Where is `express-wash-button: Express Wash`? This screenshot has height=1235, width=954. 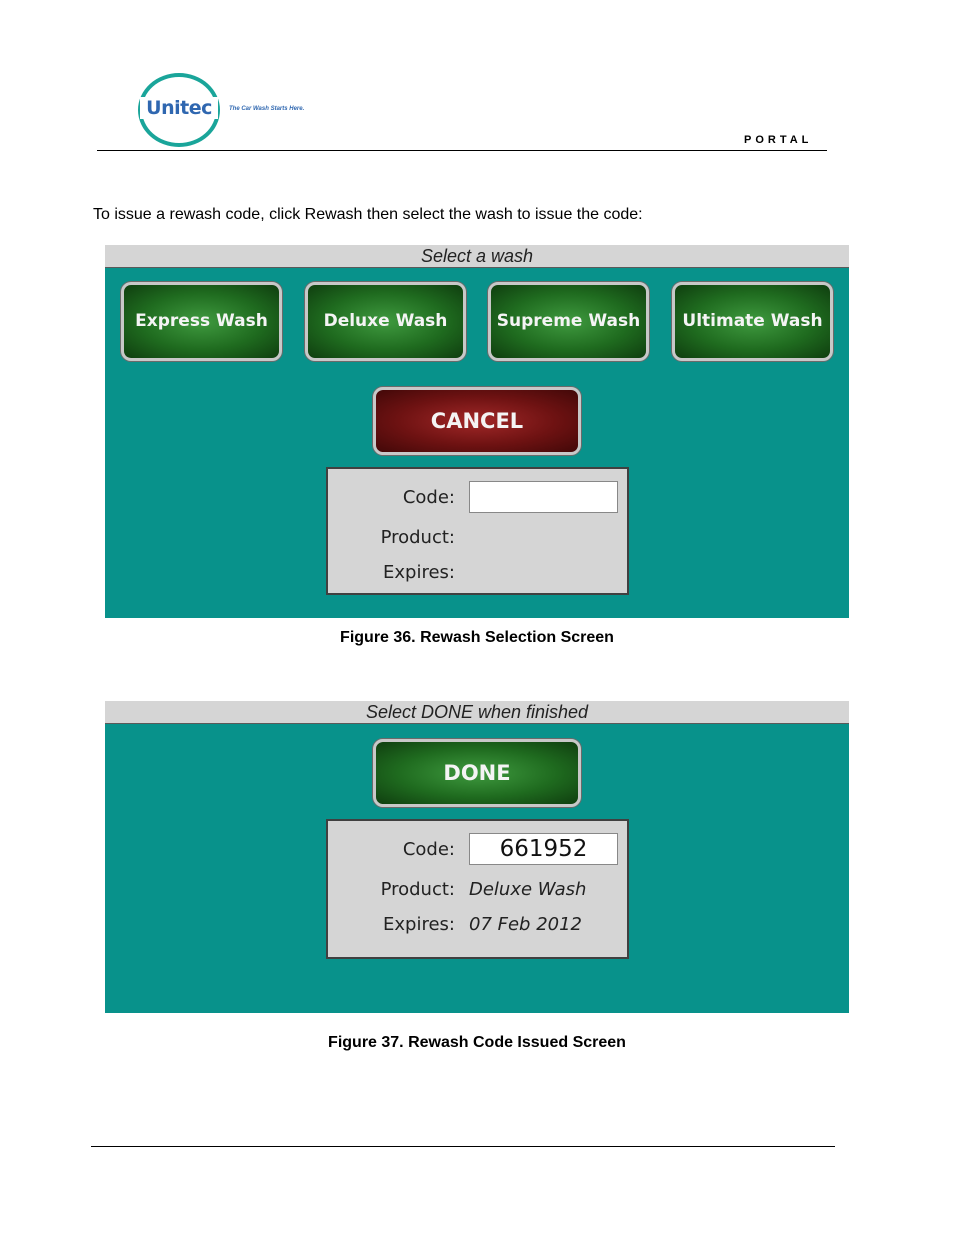
express-wash-button: Express Wash is located at coordinates (201, 321).